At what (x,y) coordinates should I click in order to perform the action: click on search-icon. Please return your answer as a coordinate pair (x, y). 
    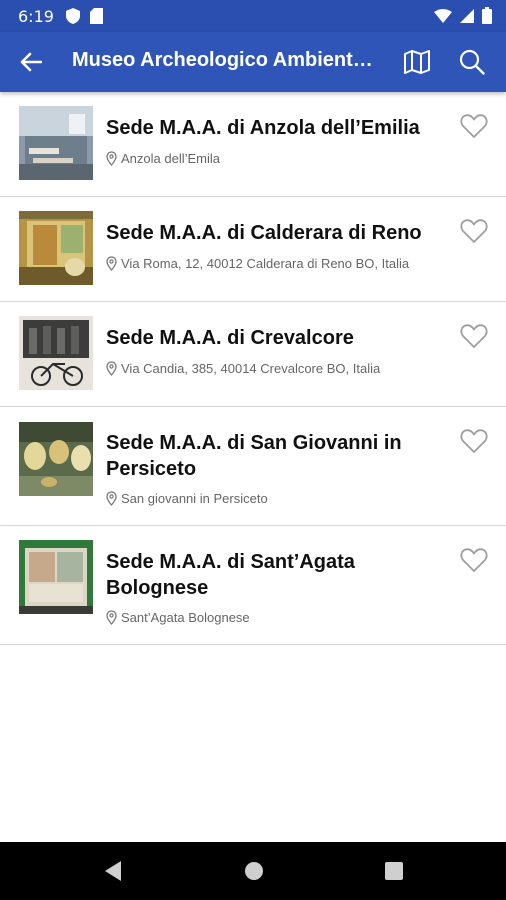
    Looking at the image, I should click on (472, 62).